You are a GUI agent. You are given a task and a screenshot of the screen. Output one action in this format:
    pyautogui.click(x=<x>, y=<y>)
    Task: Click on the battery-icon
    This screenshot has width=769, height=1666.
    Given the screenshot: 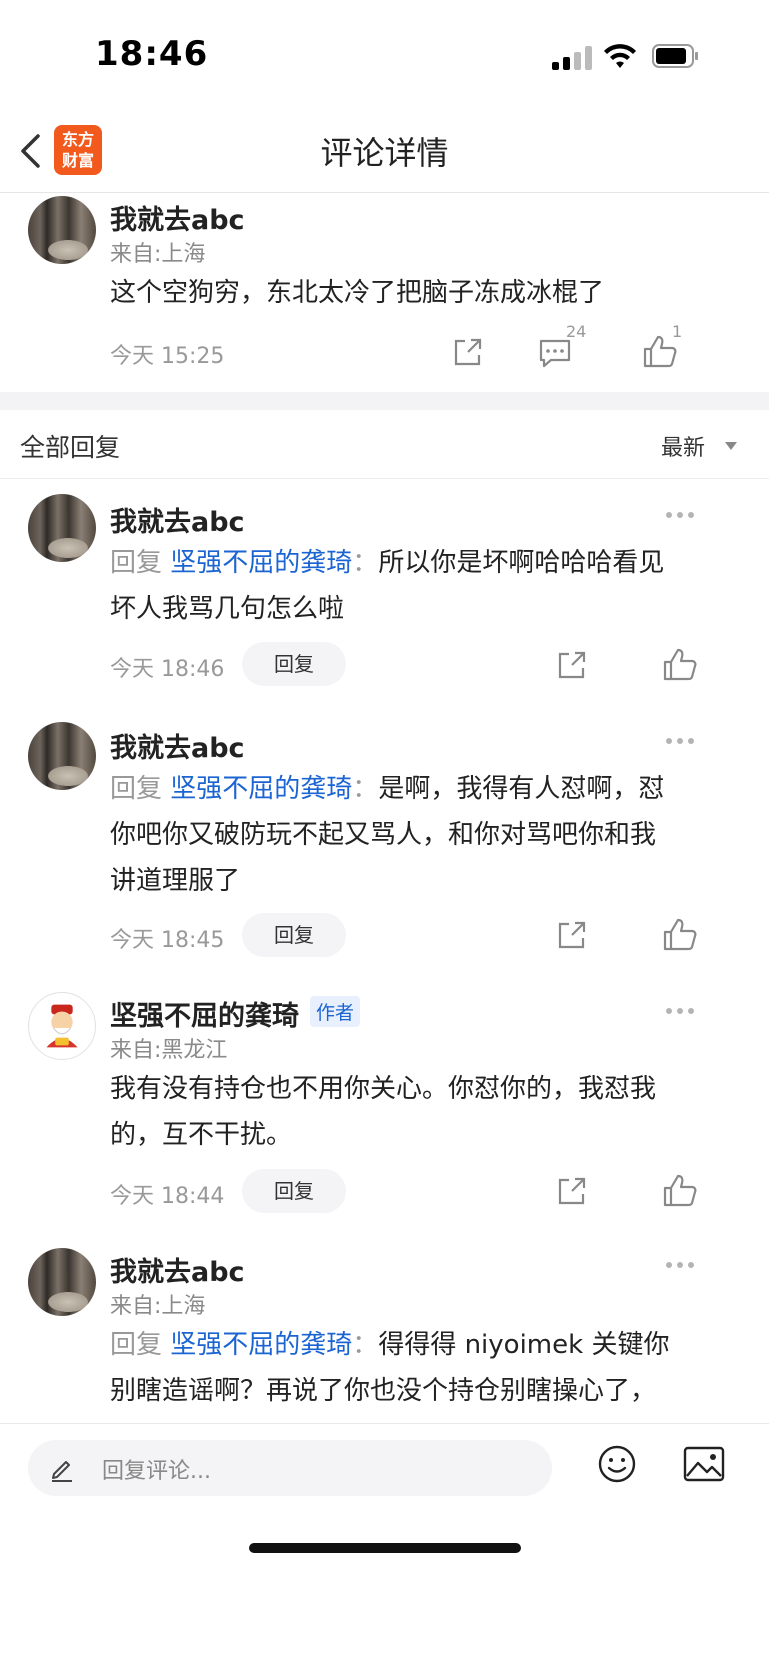 What is the action you would take?
    pyautogui.click(x=675, y=56)
    